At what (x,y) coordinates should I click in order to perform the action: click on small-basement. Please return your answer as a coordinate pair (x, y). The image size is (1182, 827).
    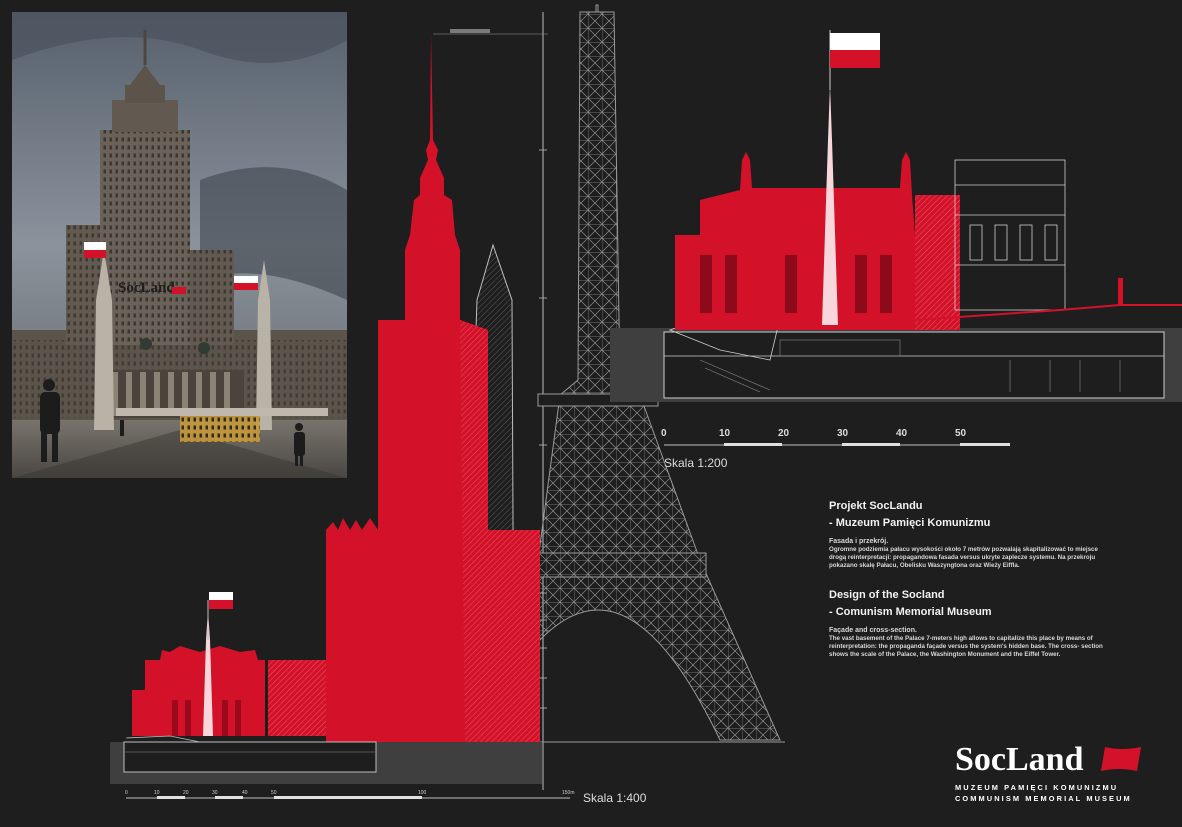
    Looking at the image, I should click on (326, 759).